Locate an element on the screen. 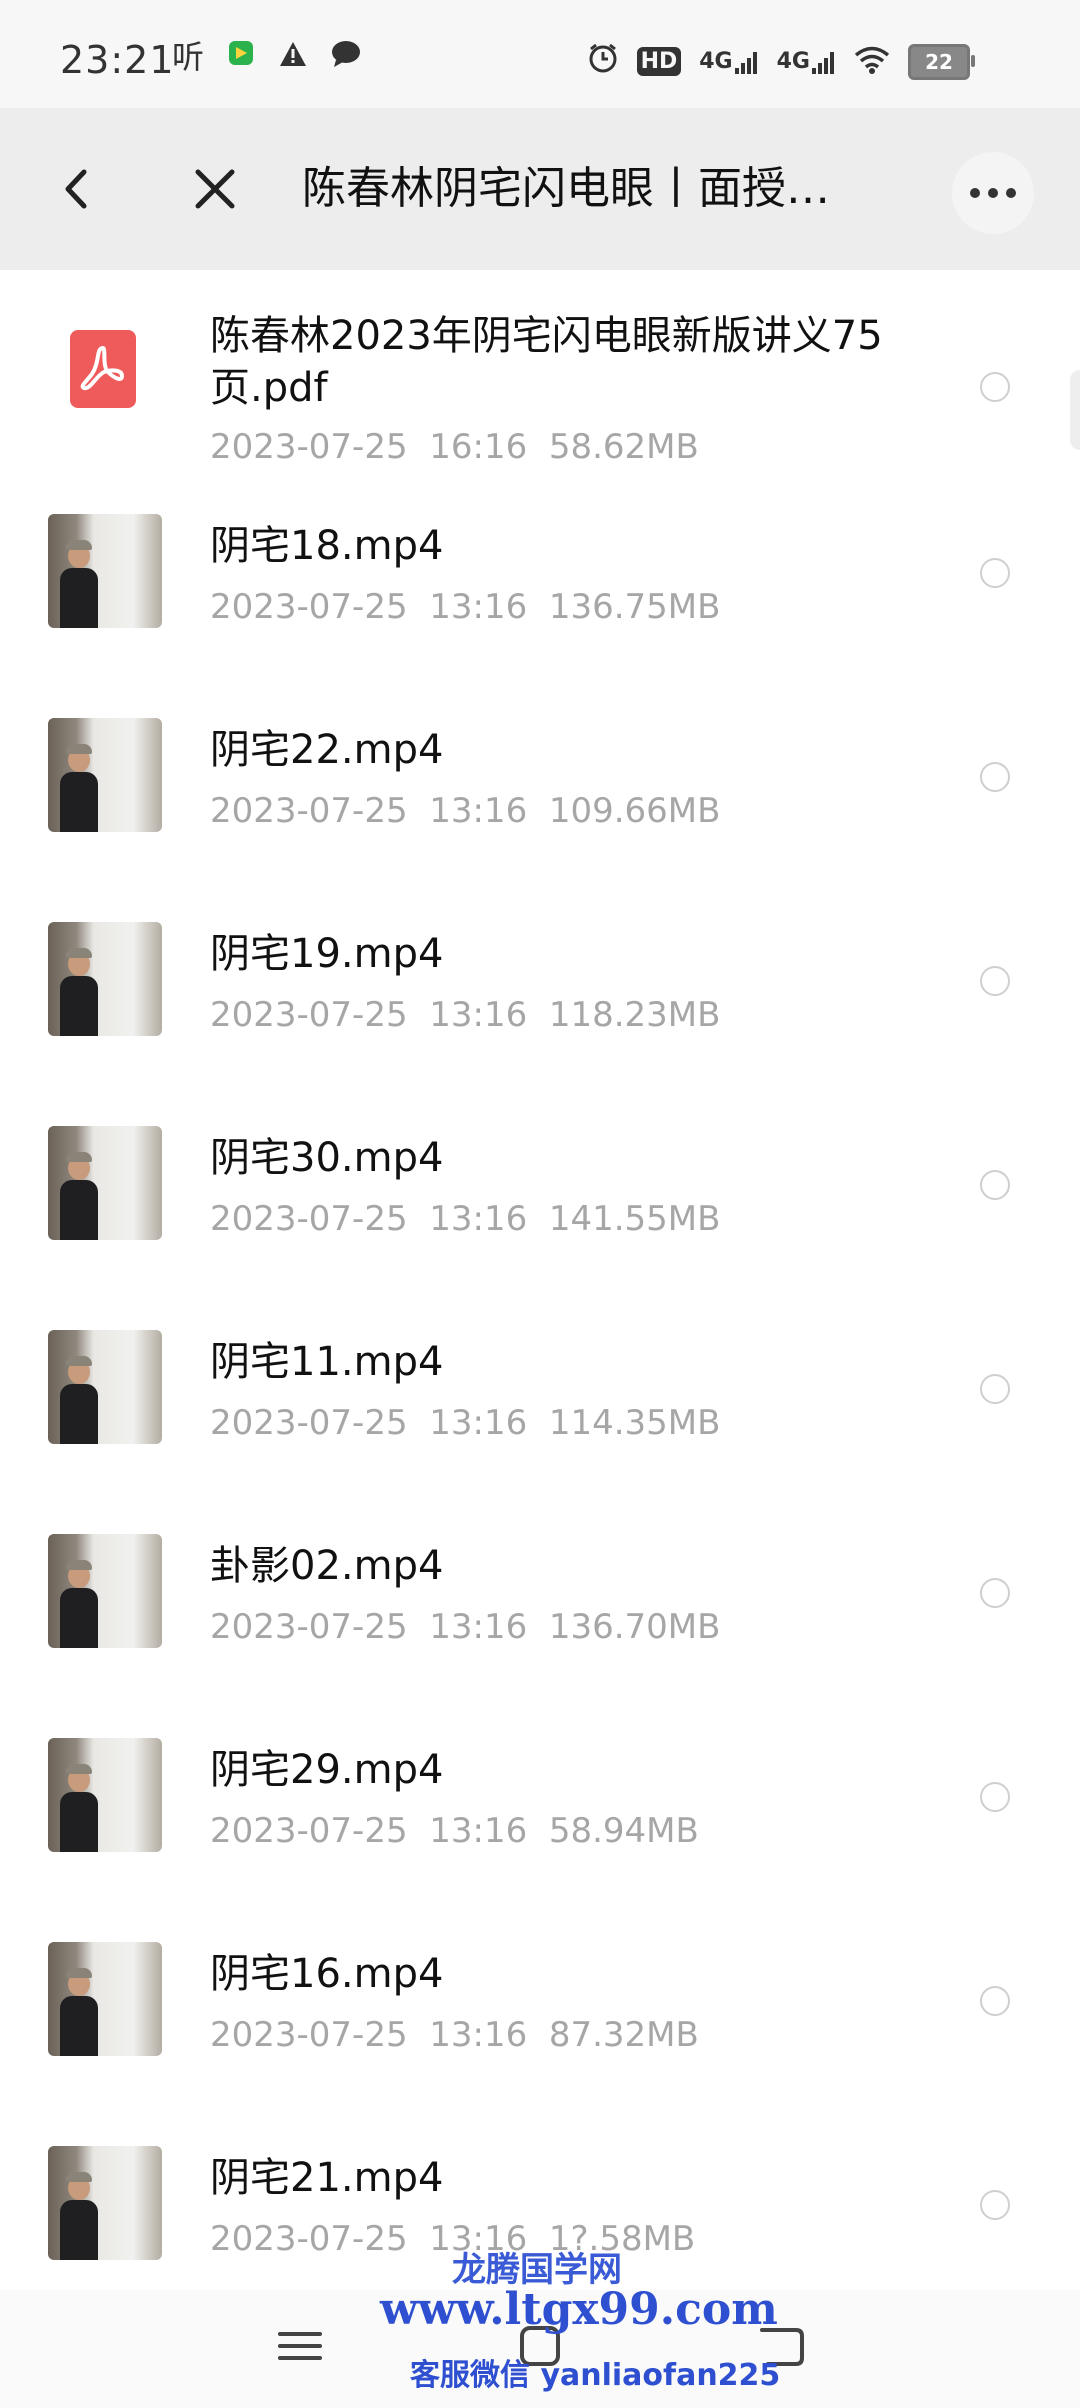  status-bar: 23:21 听 HD 4G 4G 22 is located at coordinates (540, 54).